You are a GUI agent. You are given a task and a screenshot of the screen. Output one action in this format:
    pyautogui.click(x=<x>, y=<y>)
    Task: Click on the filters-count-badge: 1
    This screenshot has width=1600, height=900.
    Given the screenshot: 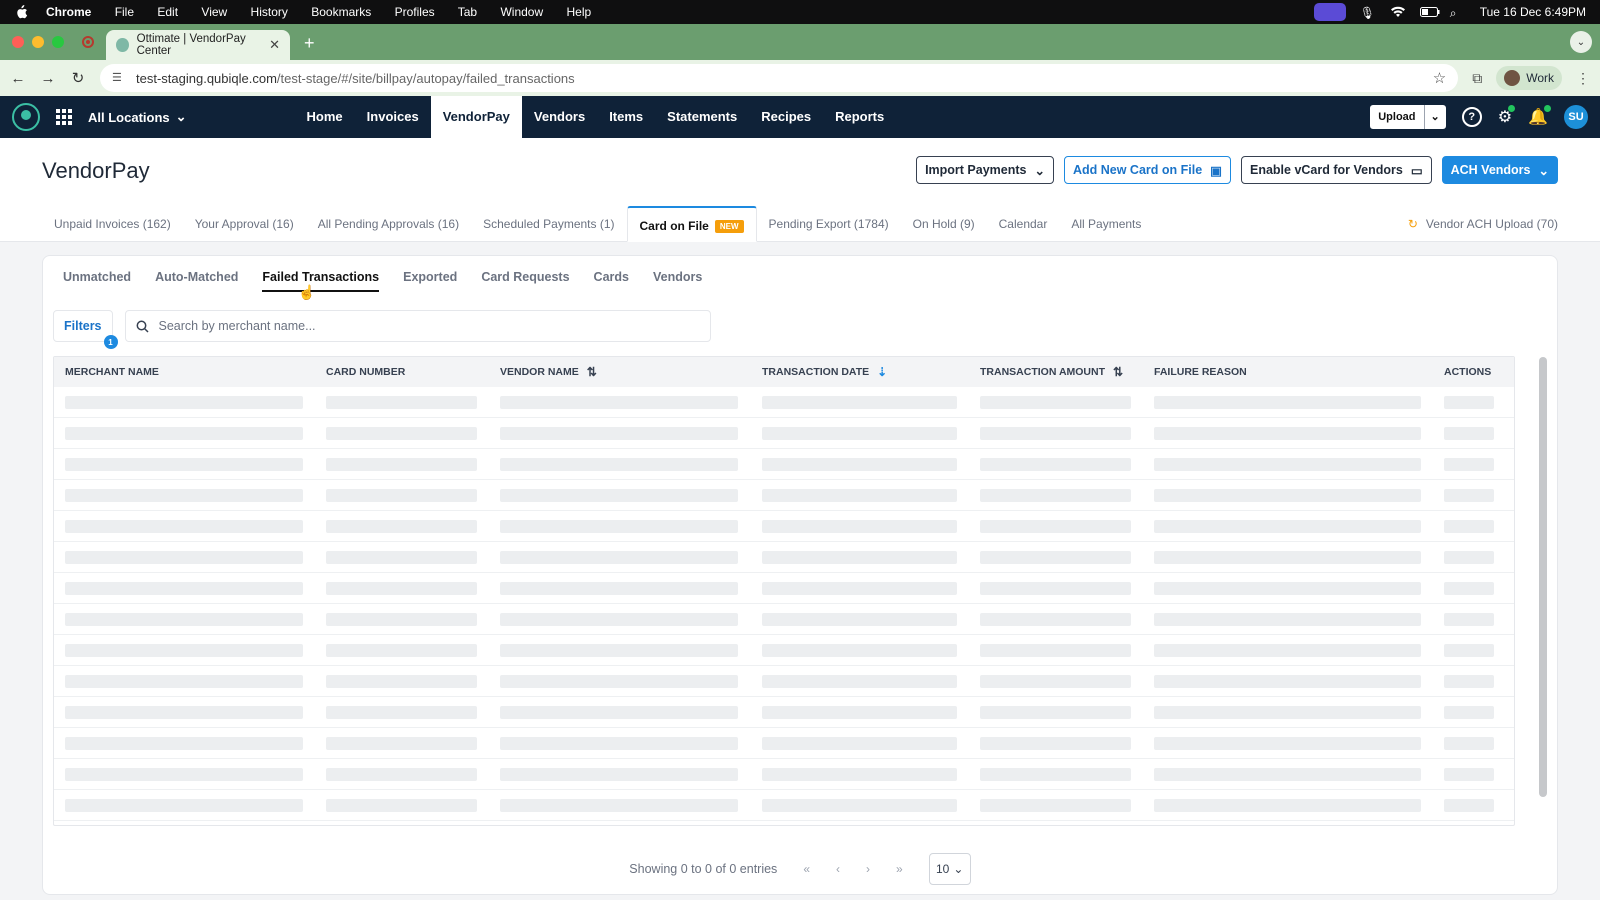 What is the action you would take?
    pyautogui.click(x=110, y=342)
    